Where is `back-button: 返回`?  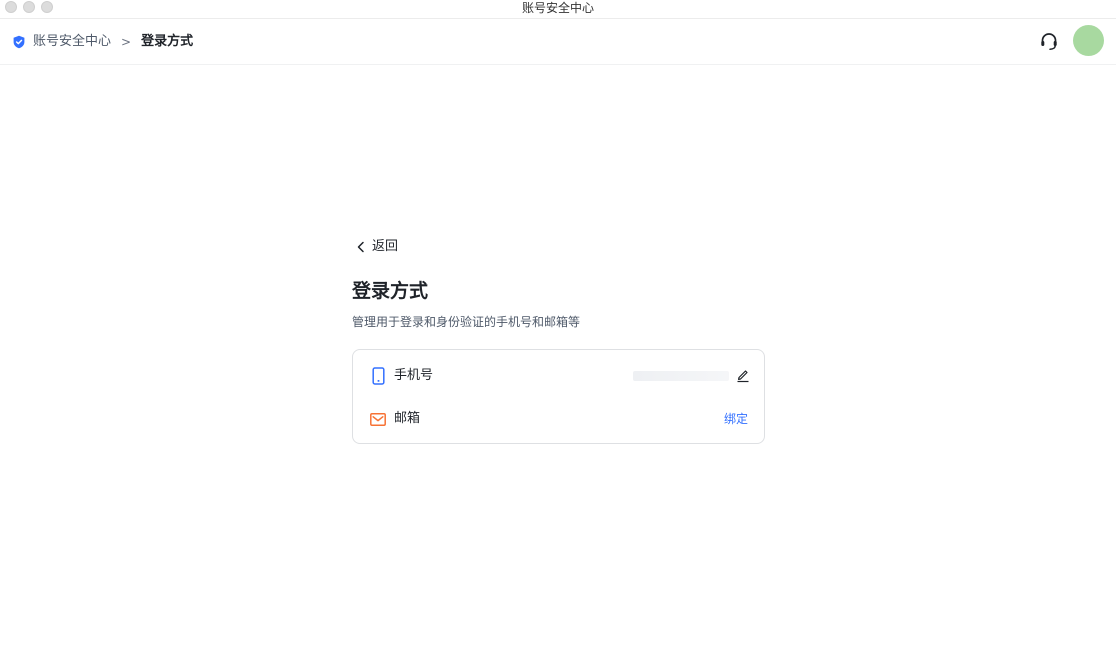
back-button: 返回 is located at coordinates (377, 247).